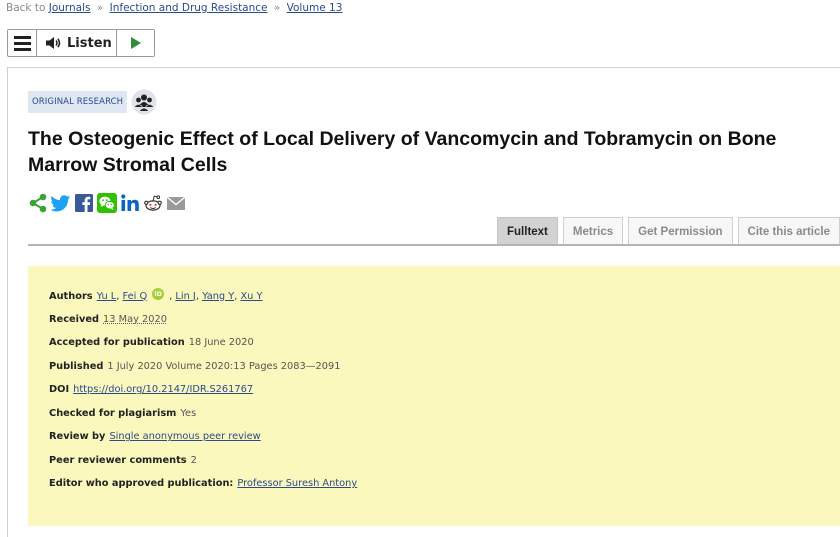 The width and height of the screenshot is (840, 537). I want to click on tabs-divider, so click(434, 245).